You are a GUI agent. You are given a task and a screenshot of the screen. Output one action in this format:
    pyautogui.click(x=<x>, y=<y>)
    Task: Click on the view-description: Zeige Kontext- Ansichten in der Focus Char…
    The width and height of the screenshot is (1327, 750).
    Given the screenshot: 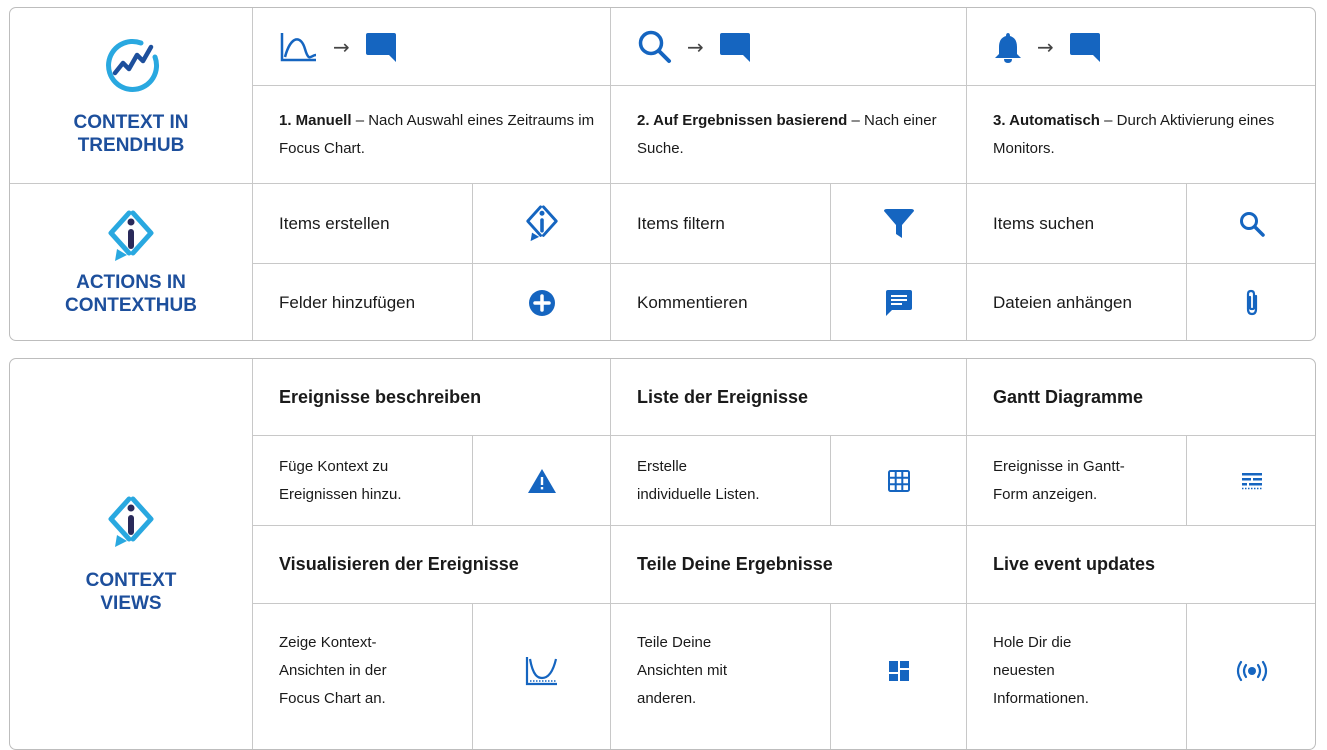 What is the action you would take?
    pyautogui.click(x=363, y=676)
    